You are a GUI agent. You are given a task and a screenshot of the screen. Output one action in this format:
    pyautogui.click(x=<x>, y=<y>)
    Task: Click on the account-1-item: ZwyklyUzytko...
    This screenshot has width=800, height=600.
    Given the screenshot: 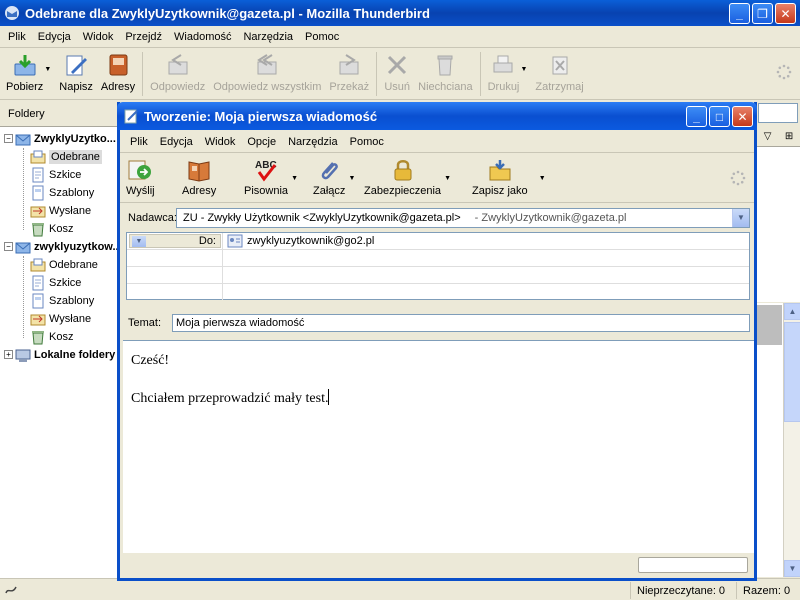 What is the action you would take?
    pyautogui.click(x=65, y=139)
    